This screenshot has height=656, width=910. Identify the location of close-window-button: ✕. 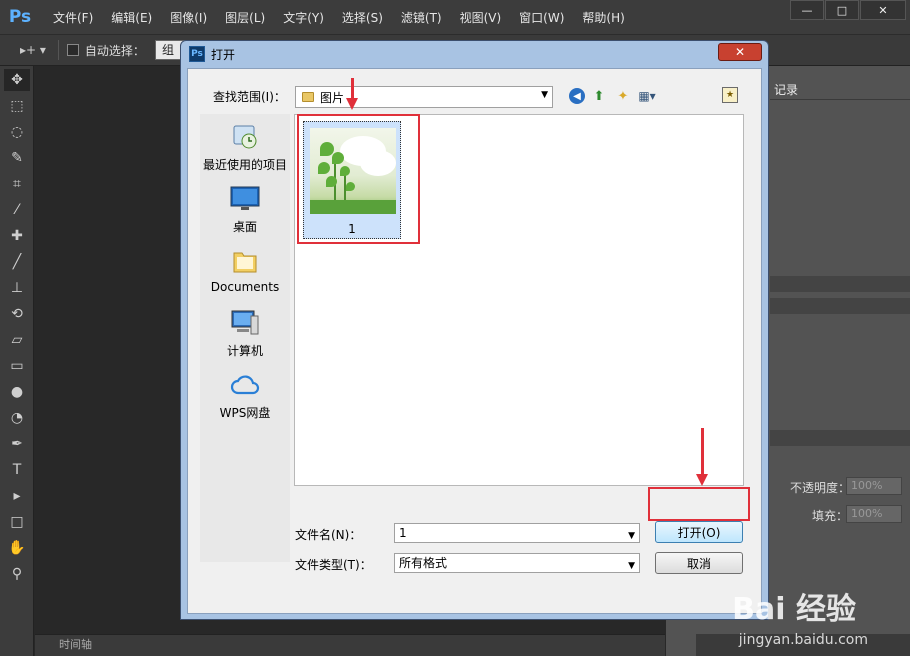
(883, 10).